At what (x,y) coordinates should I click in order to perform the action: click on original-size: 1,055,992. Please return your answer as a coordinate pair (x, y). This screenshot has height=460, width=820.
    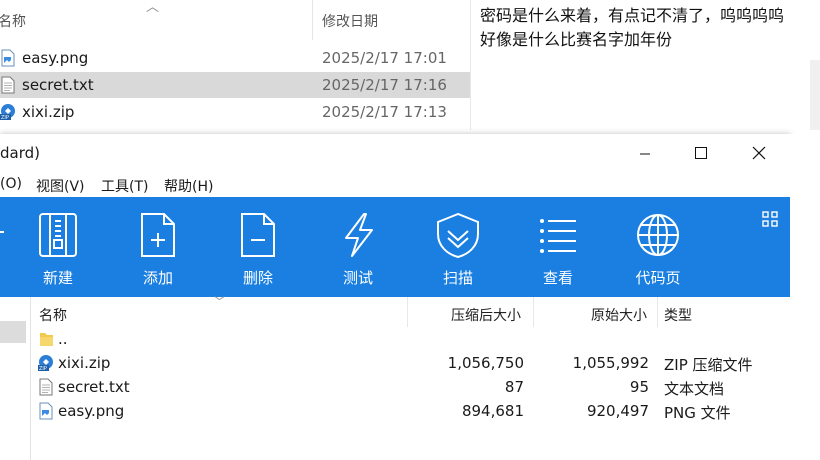
    Looking at the image, I should click on (610, 363).